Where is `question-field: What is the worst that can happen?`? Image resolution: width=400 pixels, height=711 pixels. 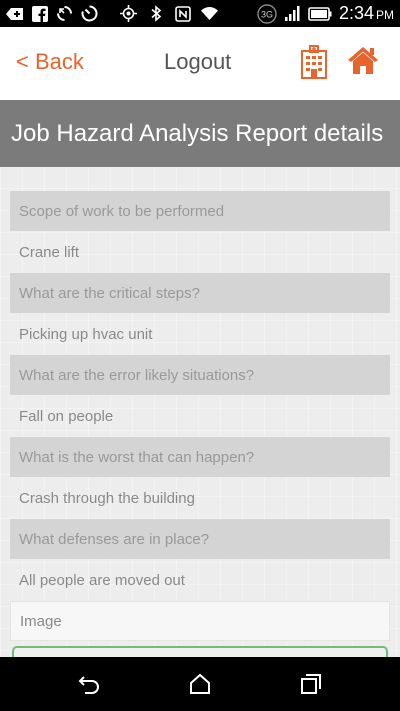 question-field: What is the worst that can happen? is located at coordinates (200, 457).